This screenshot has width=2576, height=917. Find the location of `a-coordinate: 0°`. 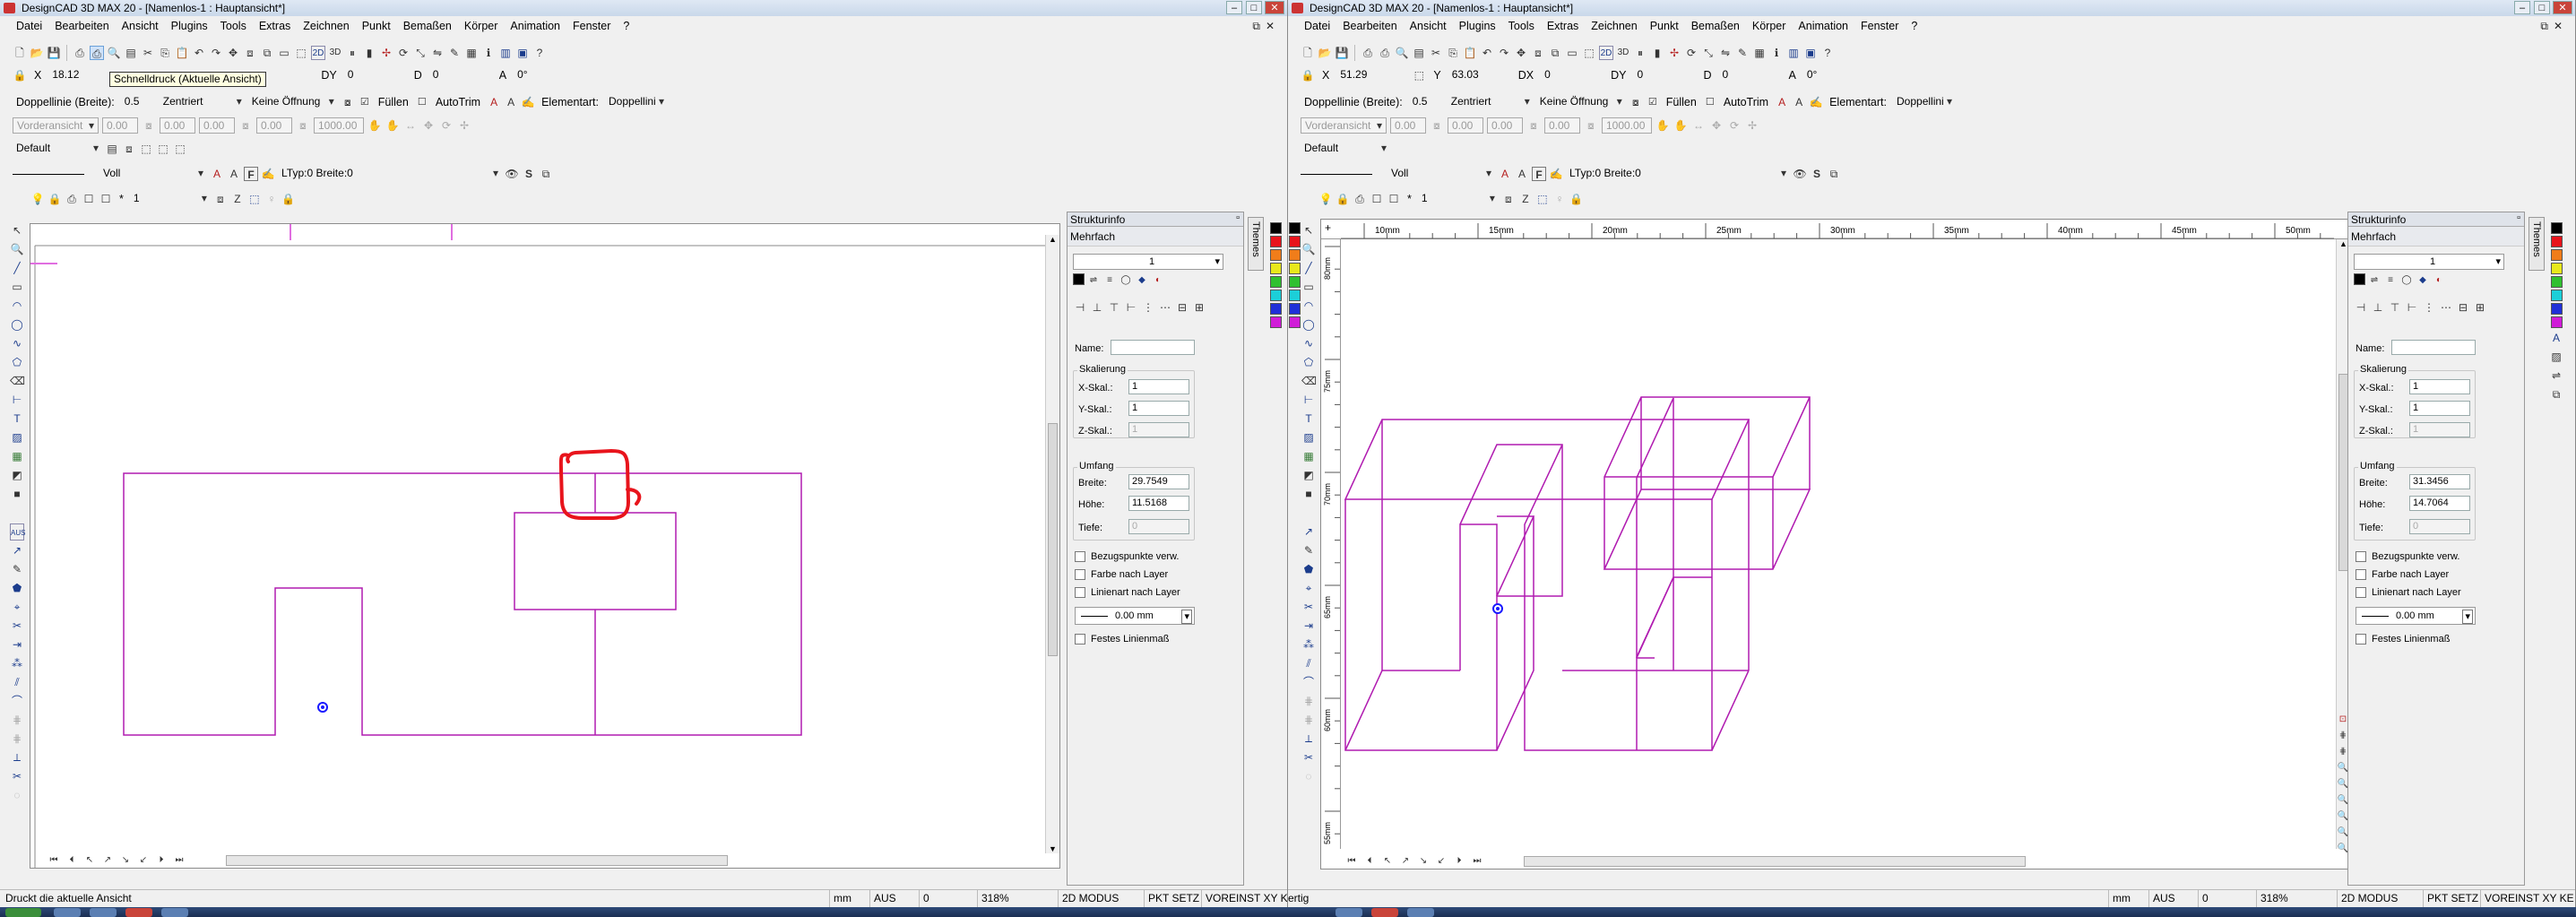

a-coordinate: 0° is located at coordinates (545, 75).